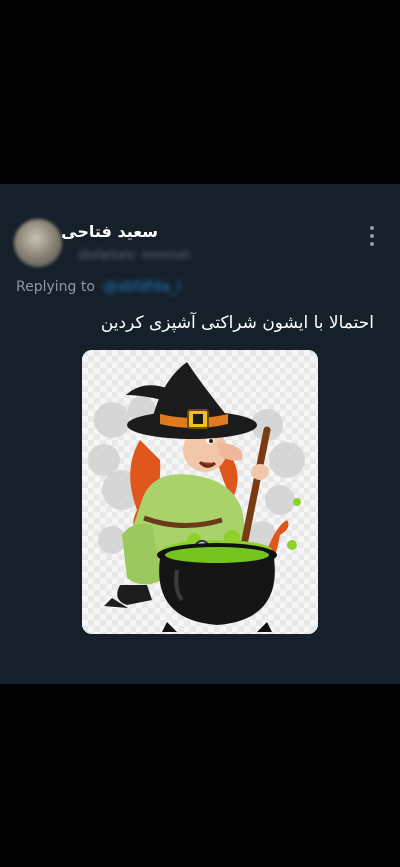  What do you see at coordinates (237, 323) in the screenshot?
I see `tweet-text: احتمالا با ایشون شراکتی آشپزی کردین` at bounding box center [237, 323].